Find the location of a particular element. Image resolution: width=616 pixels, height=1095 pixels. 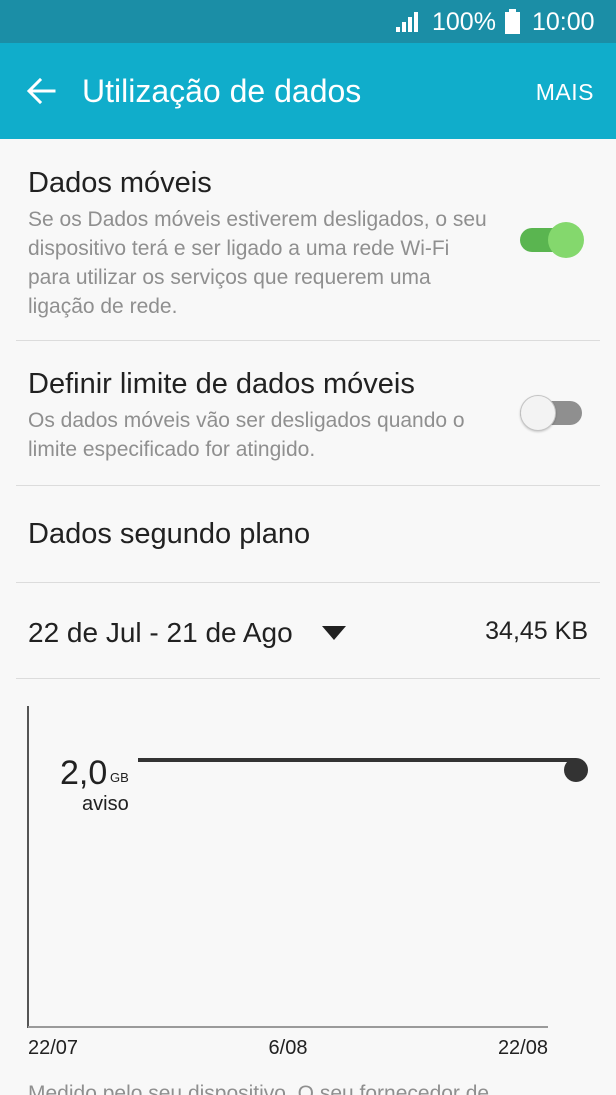

status-bar: 100% 10:00 is located at coordinates (308, 21).